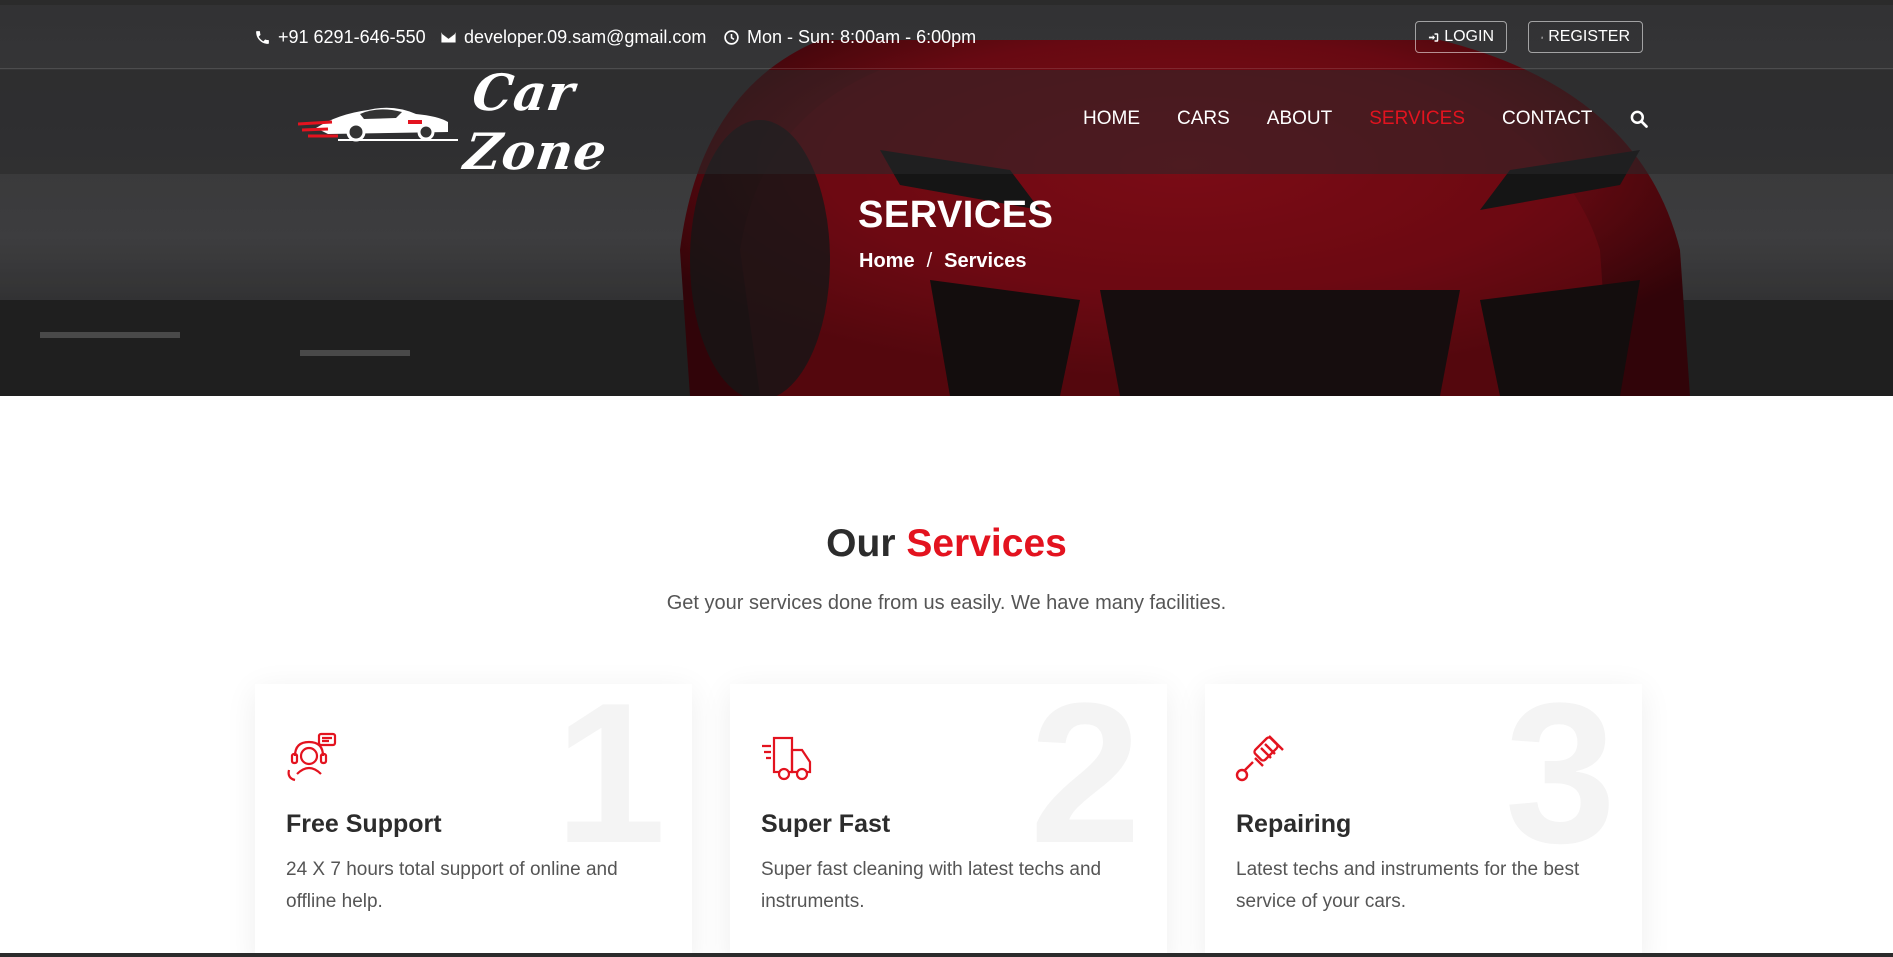  I want to click on spark-plug-icon, so click(1261, 758).